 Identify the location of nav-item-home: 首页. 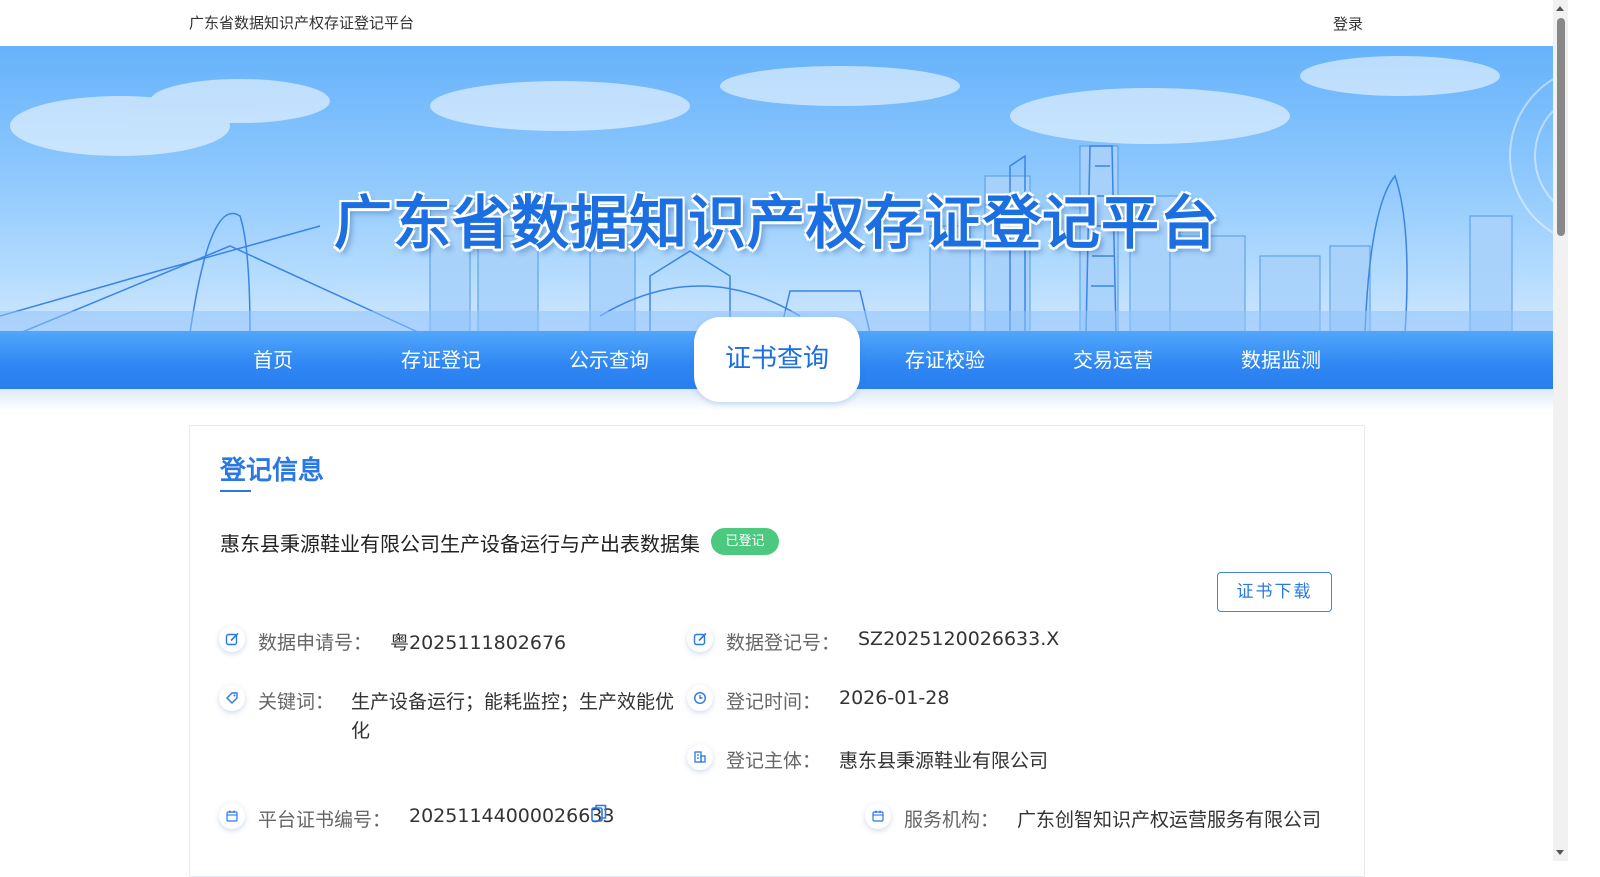
(273, 360).